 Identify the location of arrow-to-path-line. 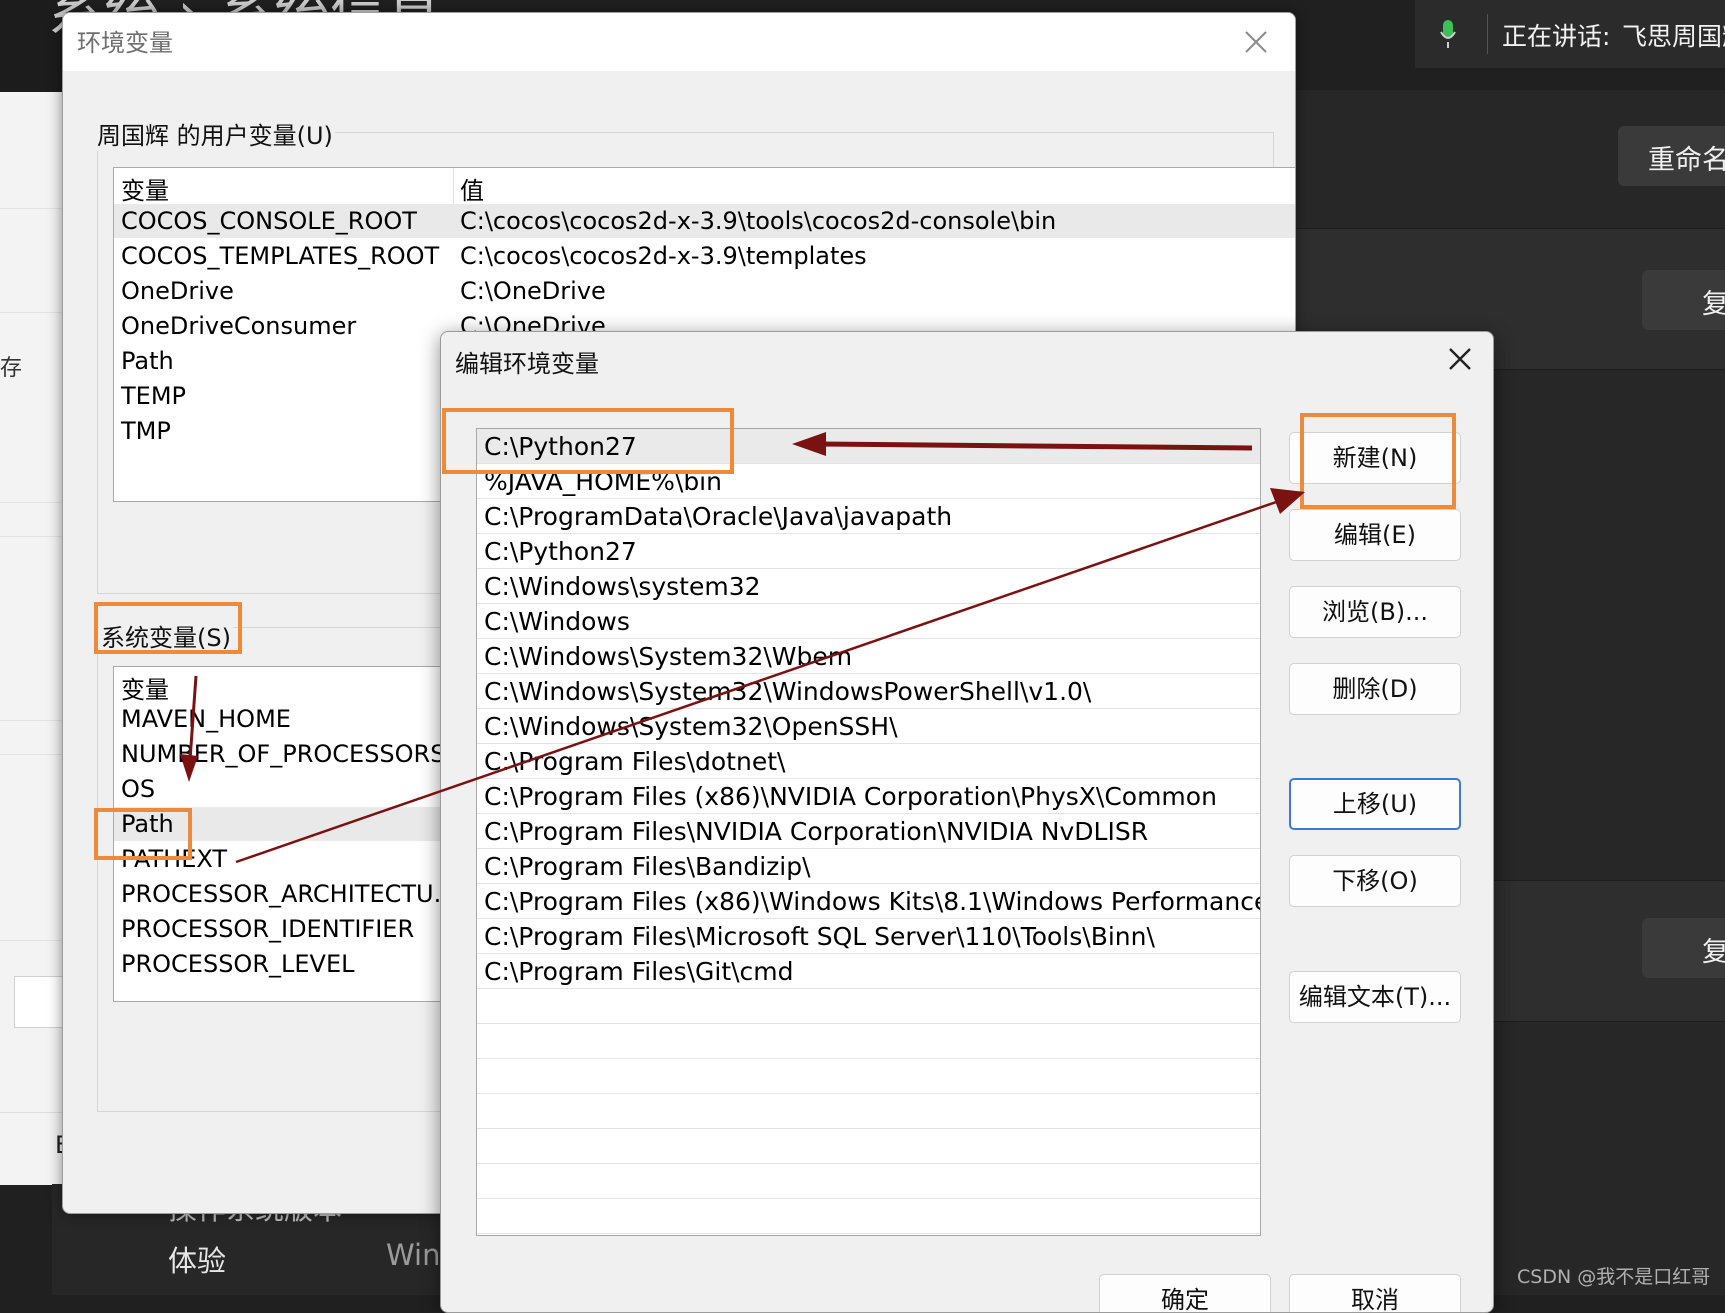
(193, 718).